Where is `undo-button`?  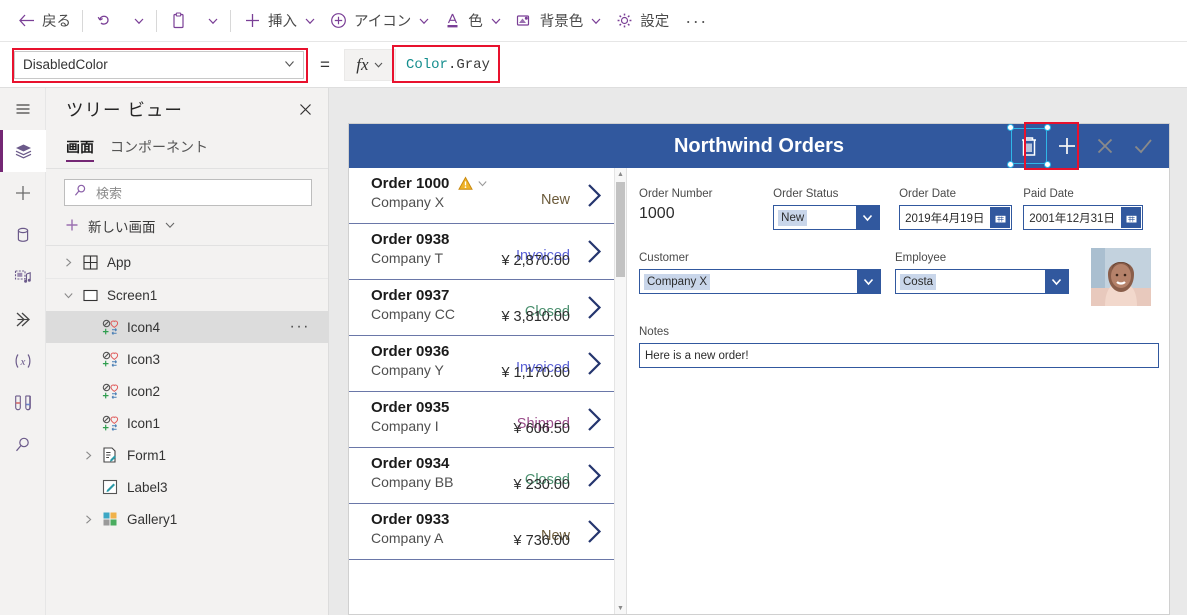
undo-button is located at coordinates (104, 21).